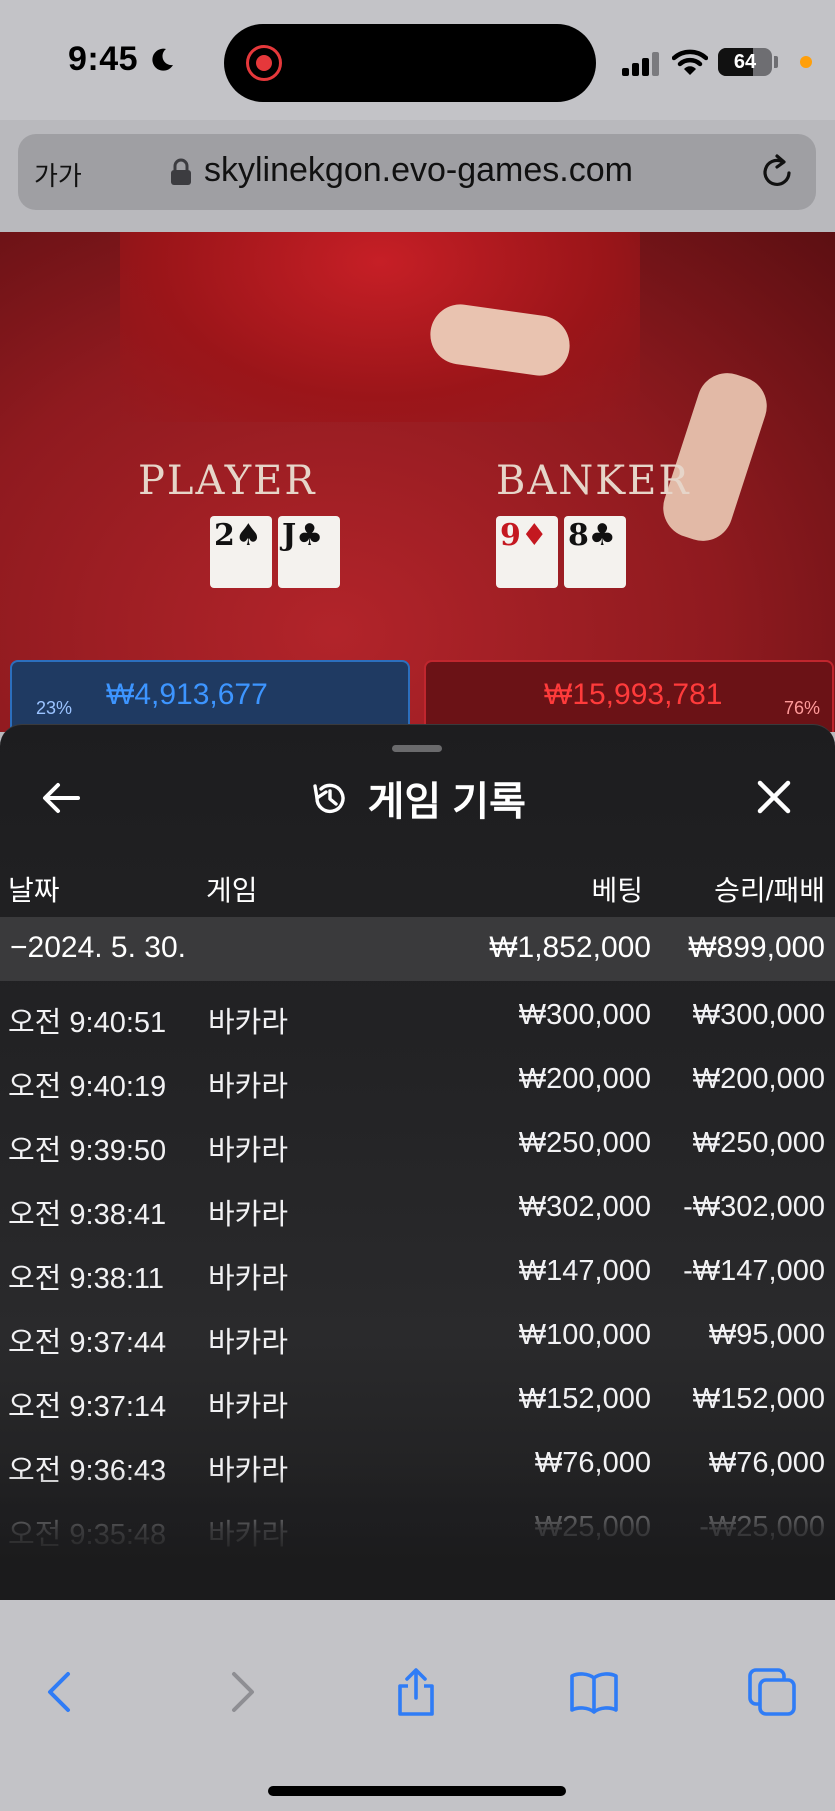  What do you see at coordinates (54, 708) in the screenshot?
I see `player-percent: 23%` at bounding box center [54, 708].